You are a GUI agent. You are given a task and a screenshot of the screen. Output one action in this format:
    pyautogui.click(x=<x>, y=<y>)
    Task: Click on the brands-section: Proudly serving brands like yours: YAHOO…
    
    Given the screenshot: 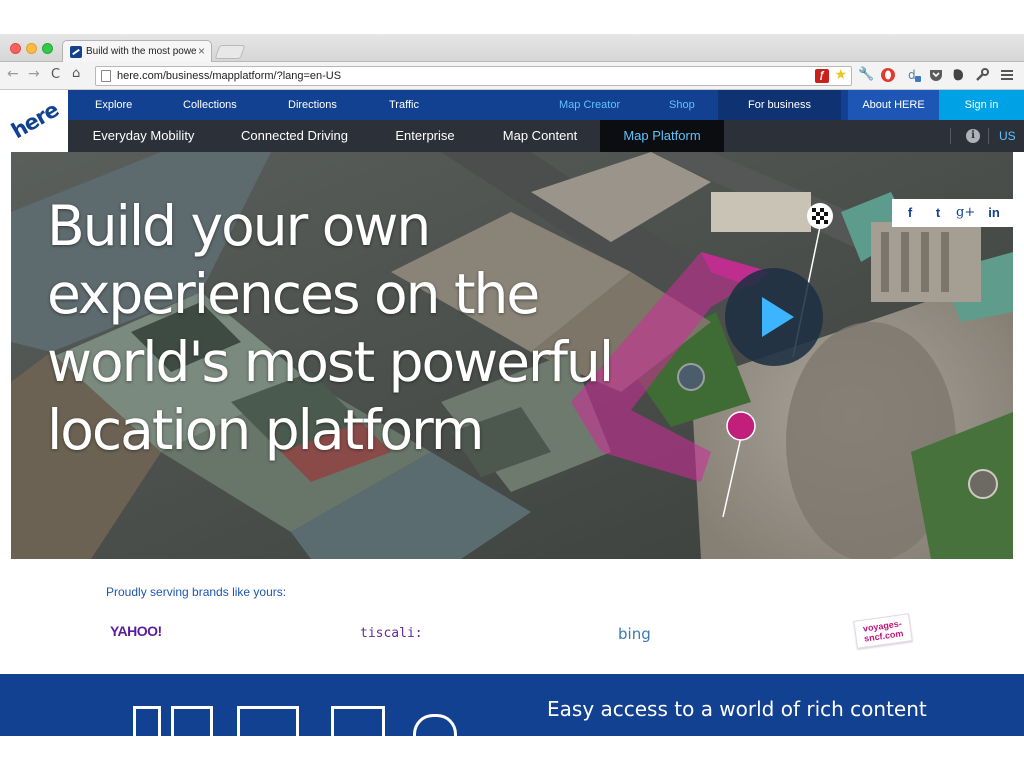 What is the action you would take?
    pyautogui.click(x=512, y=616)
    